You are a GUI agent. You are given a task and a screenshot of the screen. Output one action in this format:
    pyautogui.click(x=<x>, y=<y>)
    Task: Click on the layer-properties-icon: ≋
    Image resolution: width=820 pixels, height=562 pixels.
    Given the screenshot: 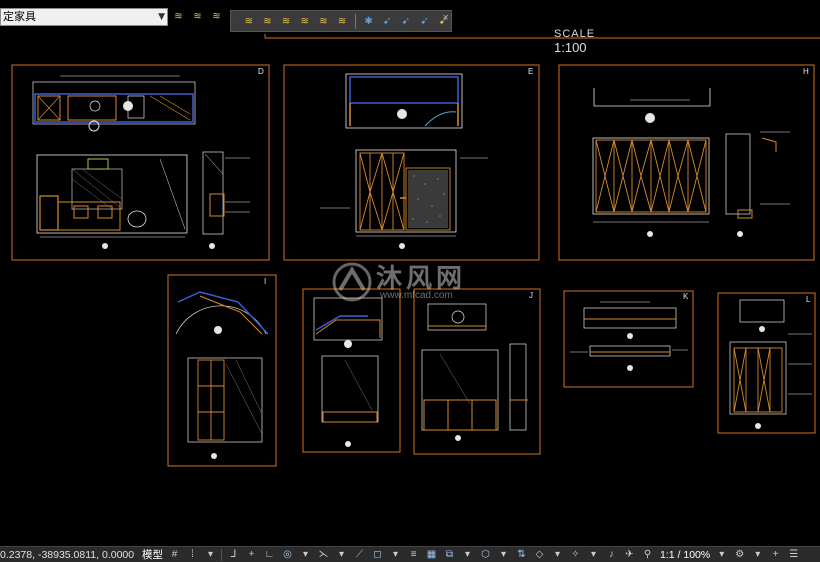 What is the action you would take?
    pyautogui.click(x=178, y=16)
    